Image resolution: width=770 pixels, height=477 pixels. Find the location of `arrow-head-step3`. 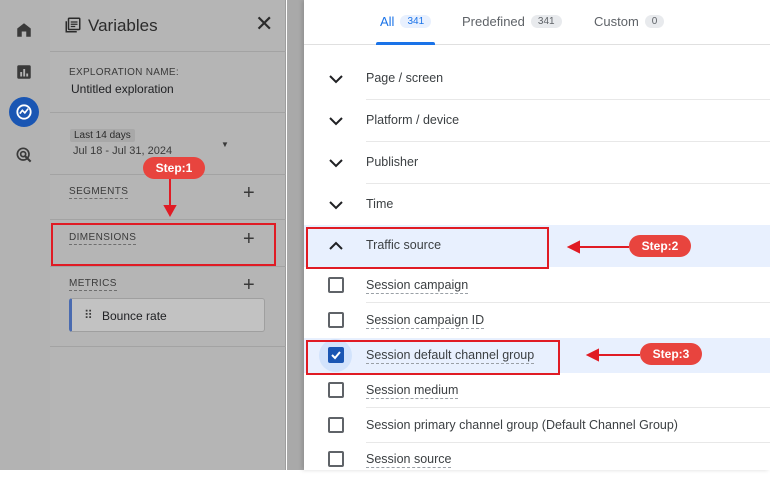

arrow-head-step3 is located at coordinates (592, 355).